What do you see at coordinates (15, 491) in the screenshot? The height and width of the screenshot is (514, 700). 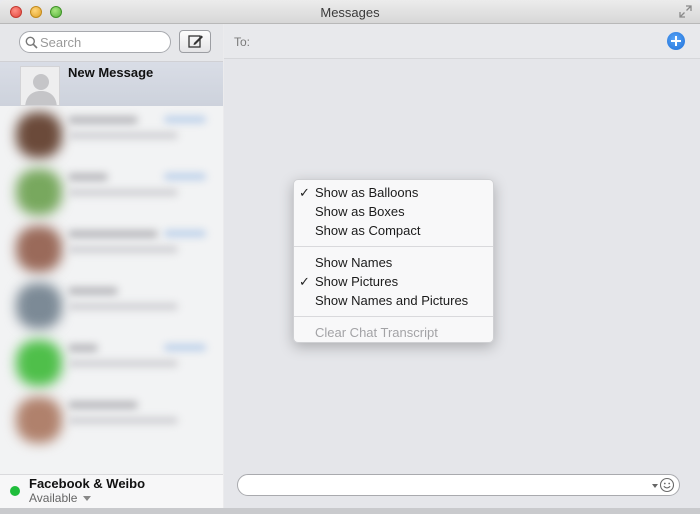 I see `status-available-icon` at bounding box center [15, 491].